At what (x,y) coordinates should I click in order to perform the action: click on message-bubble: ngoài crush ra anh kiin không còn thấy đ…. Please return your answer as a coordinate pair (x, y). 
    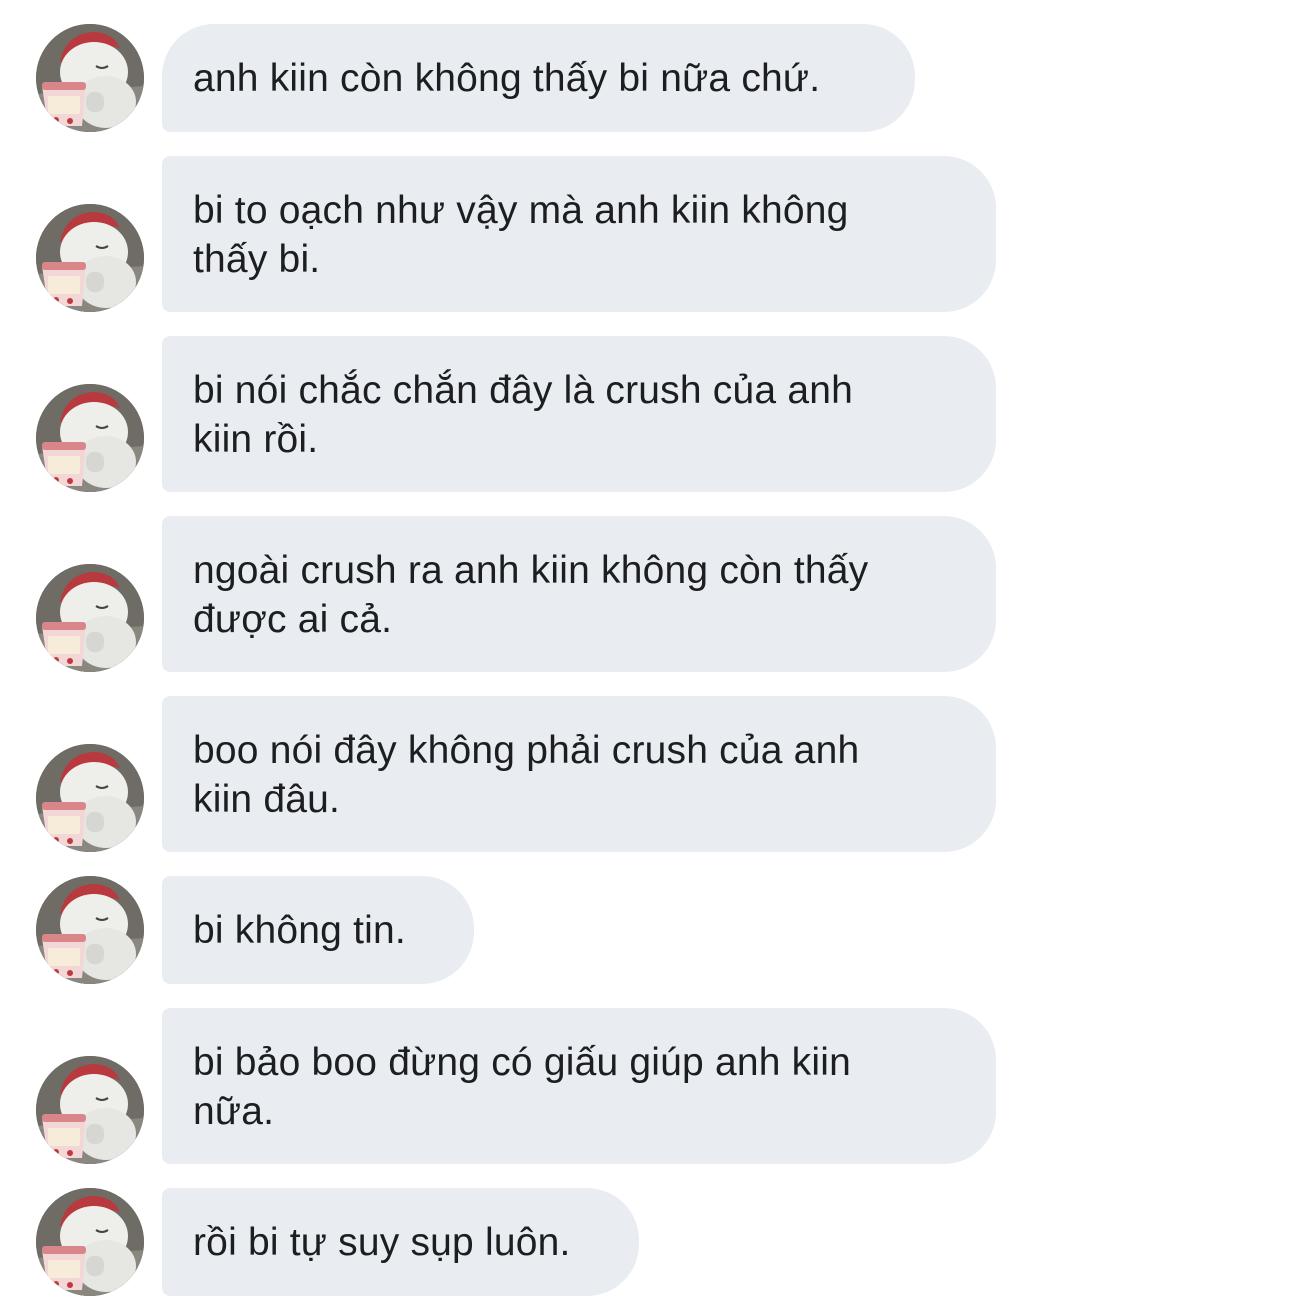
    Looking at the image, I should click on (579, 594).